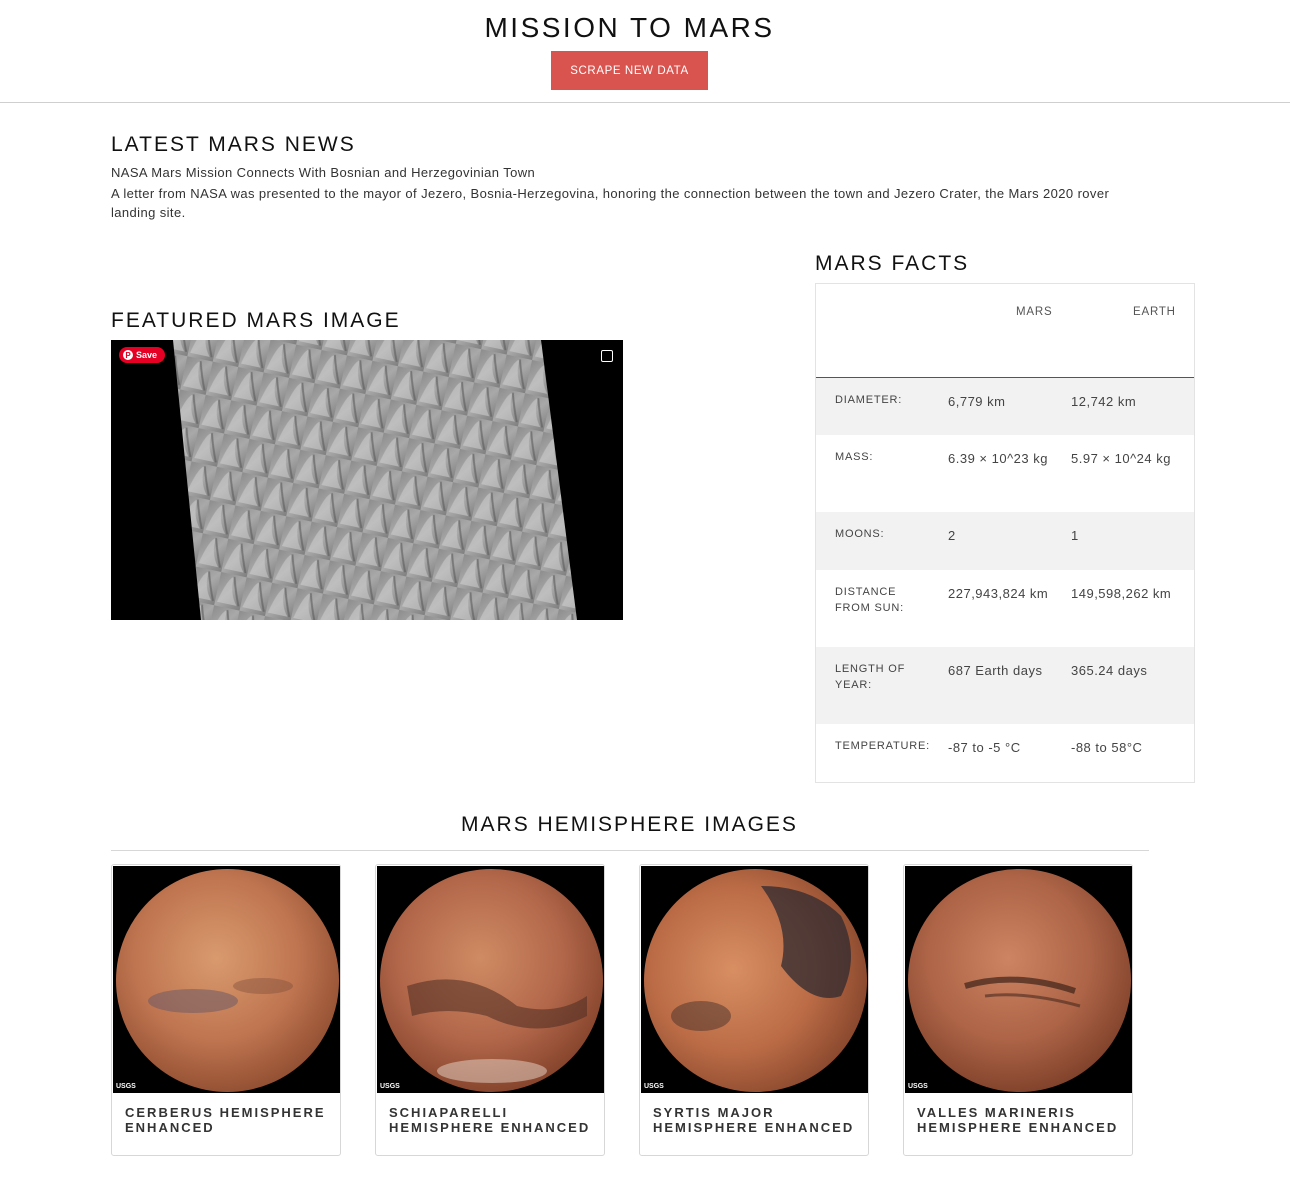 This screenshot has width=1290, height=1198. I want to click on fact-mars-value: 6,779 km, so click(977, 401).